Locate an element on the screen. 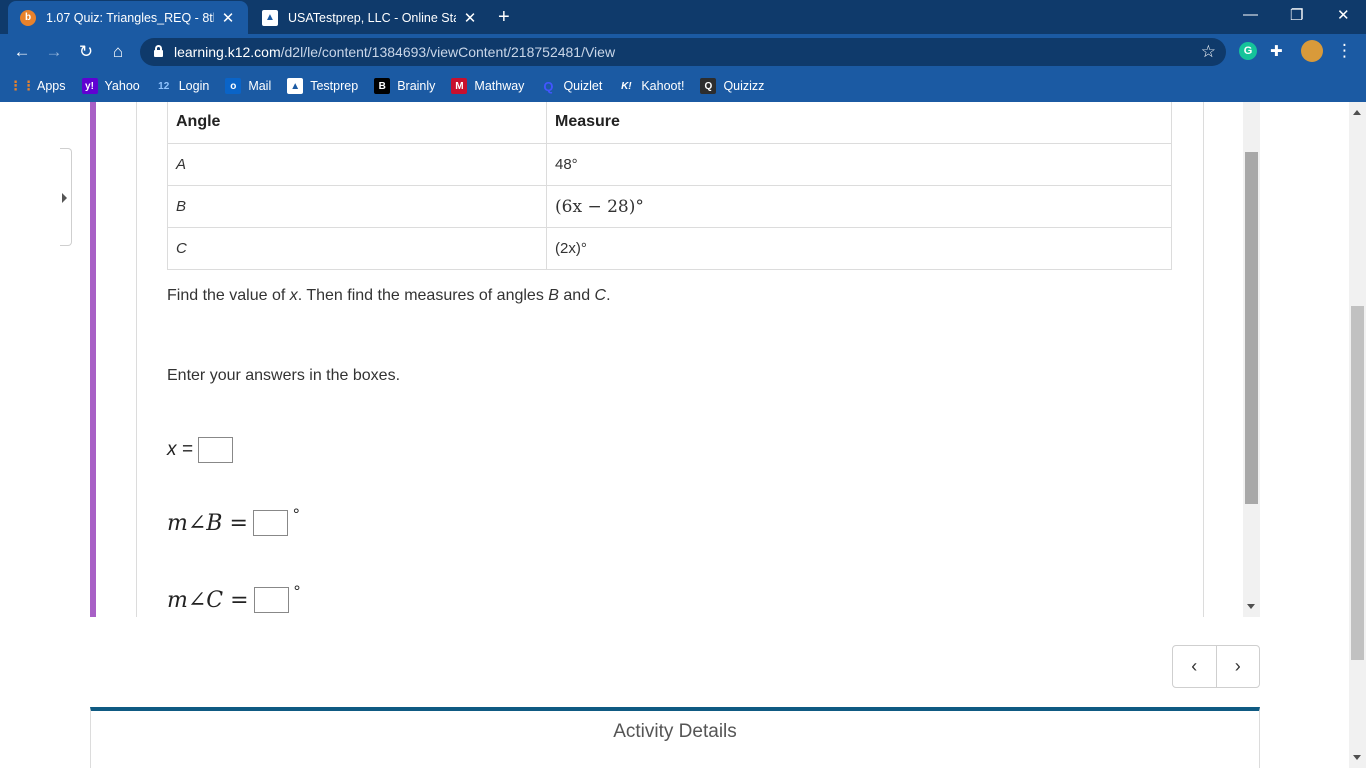 The height and width of the screenshot is (768, 1366). new-tab-icon: + is located at coordinates (504, 17).